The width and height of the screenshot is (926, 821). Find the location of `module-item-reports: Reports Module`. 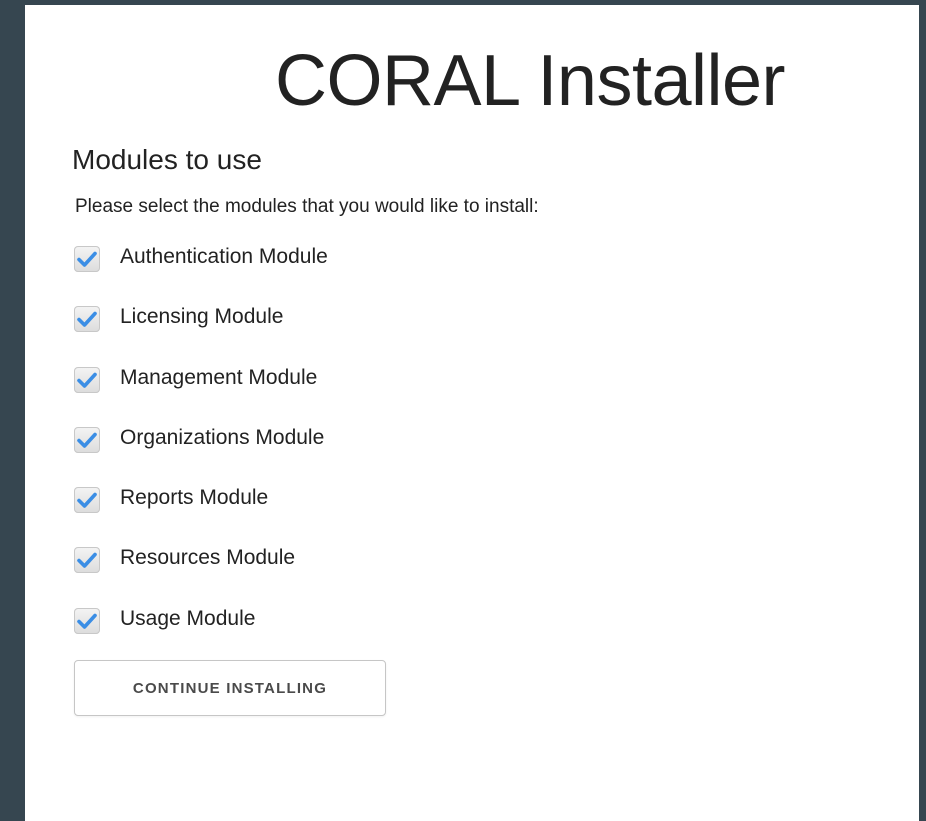

module-item-reports: Reports Module is located at coordinates (201, 509).